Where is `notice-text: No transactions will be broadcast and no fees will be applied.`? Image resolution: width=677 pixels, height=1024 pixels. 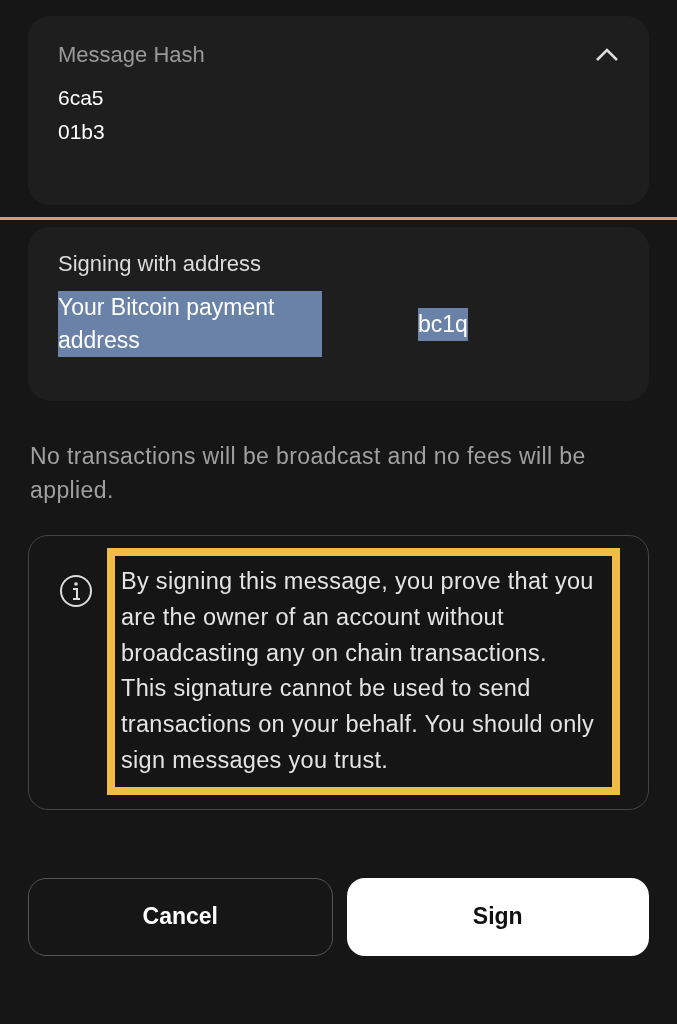
notice-text: No transactions will be broadcast and no fees will be applied. is located at coordinates (308, 473).